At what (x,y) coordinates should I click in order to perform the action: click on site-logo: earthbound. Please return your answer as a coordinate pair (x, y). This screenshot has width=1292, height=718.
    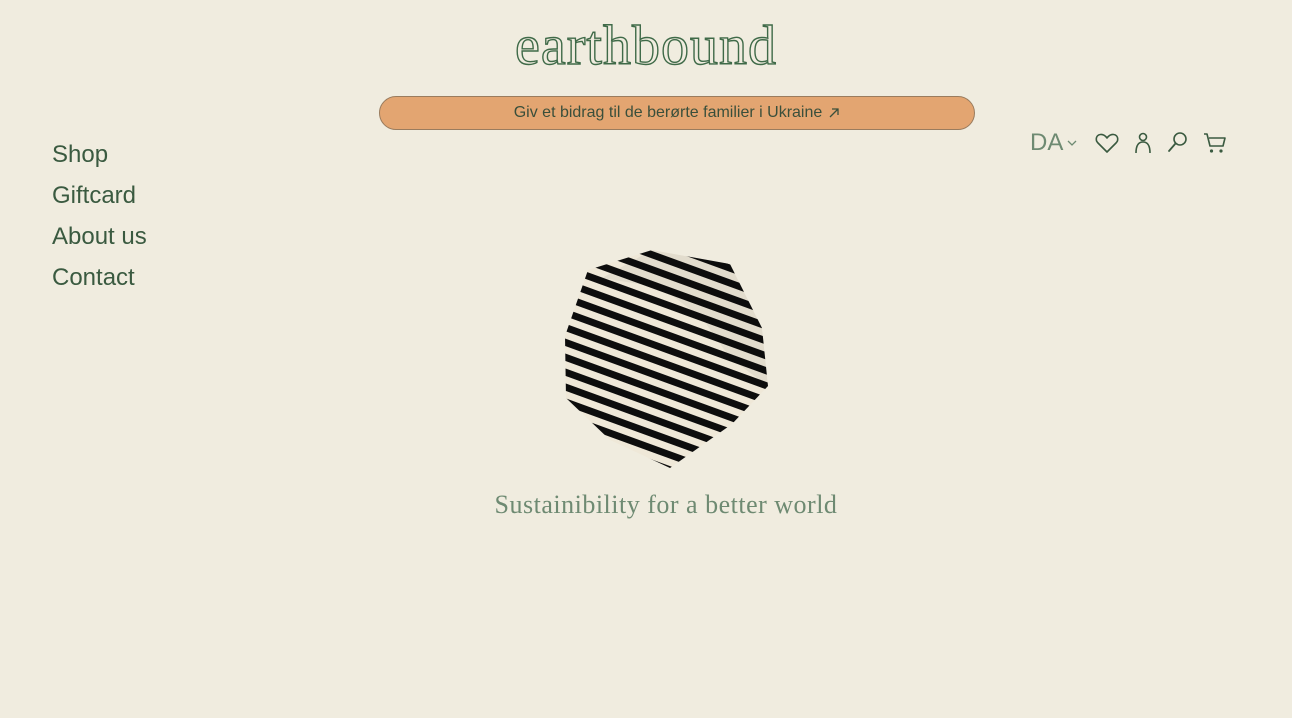
    Looking at the image, I should click on (646, 46).